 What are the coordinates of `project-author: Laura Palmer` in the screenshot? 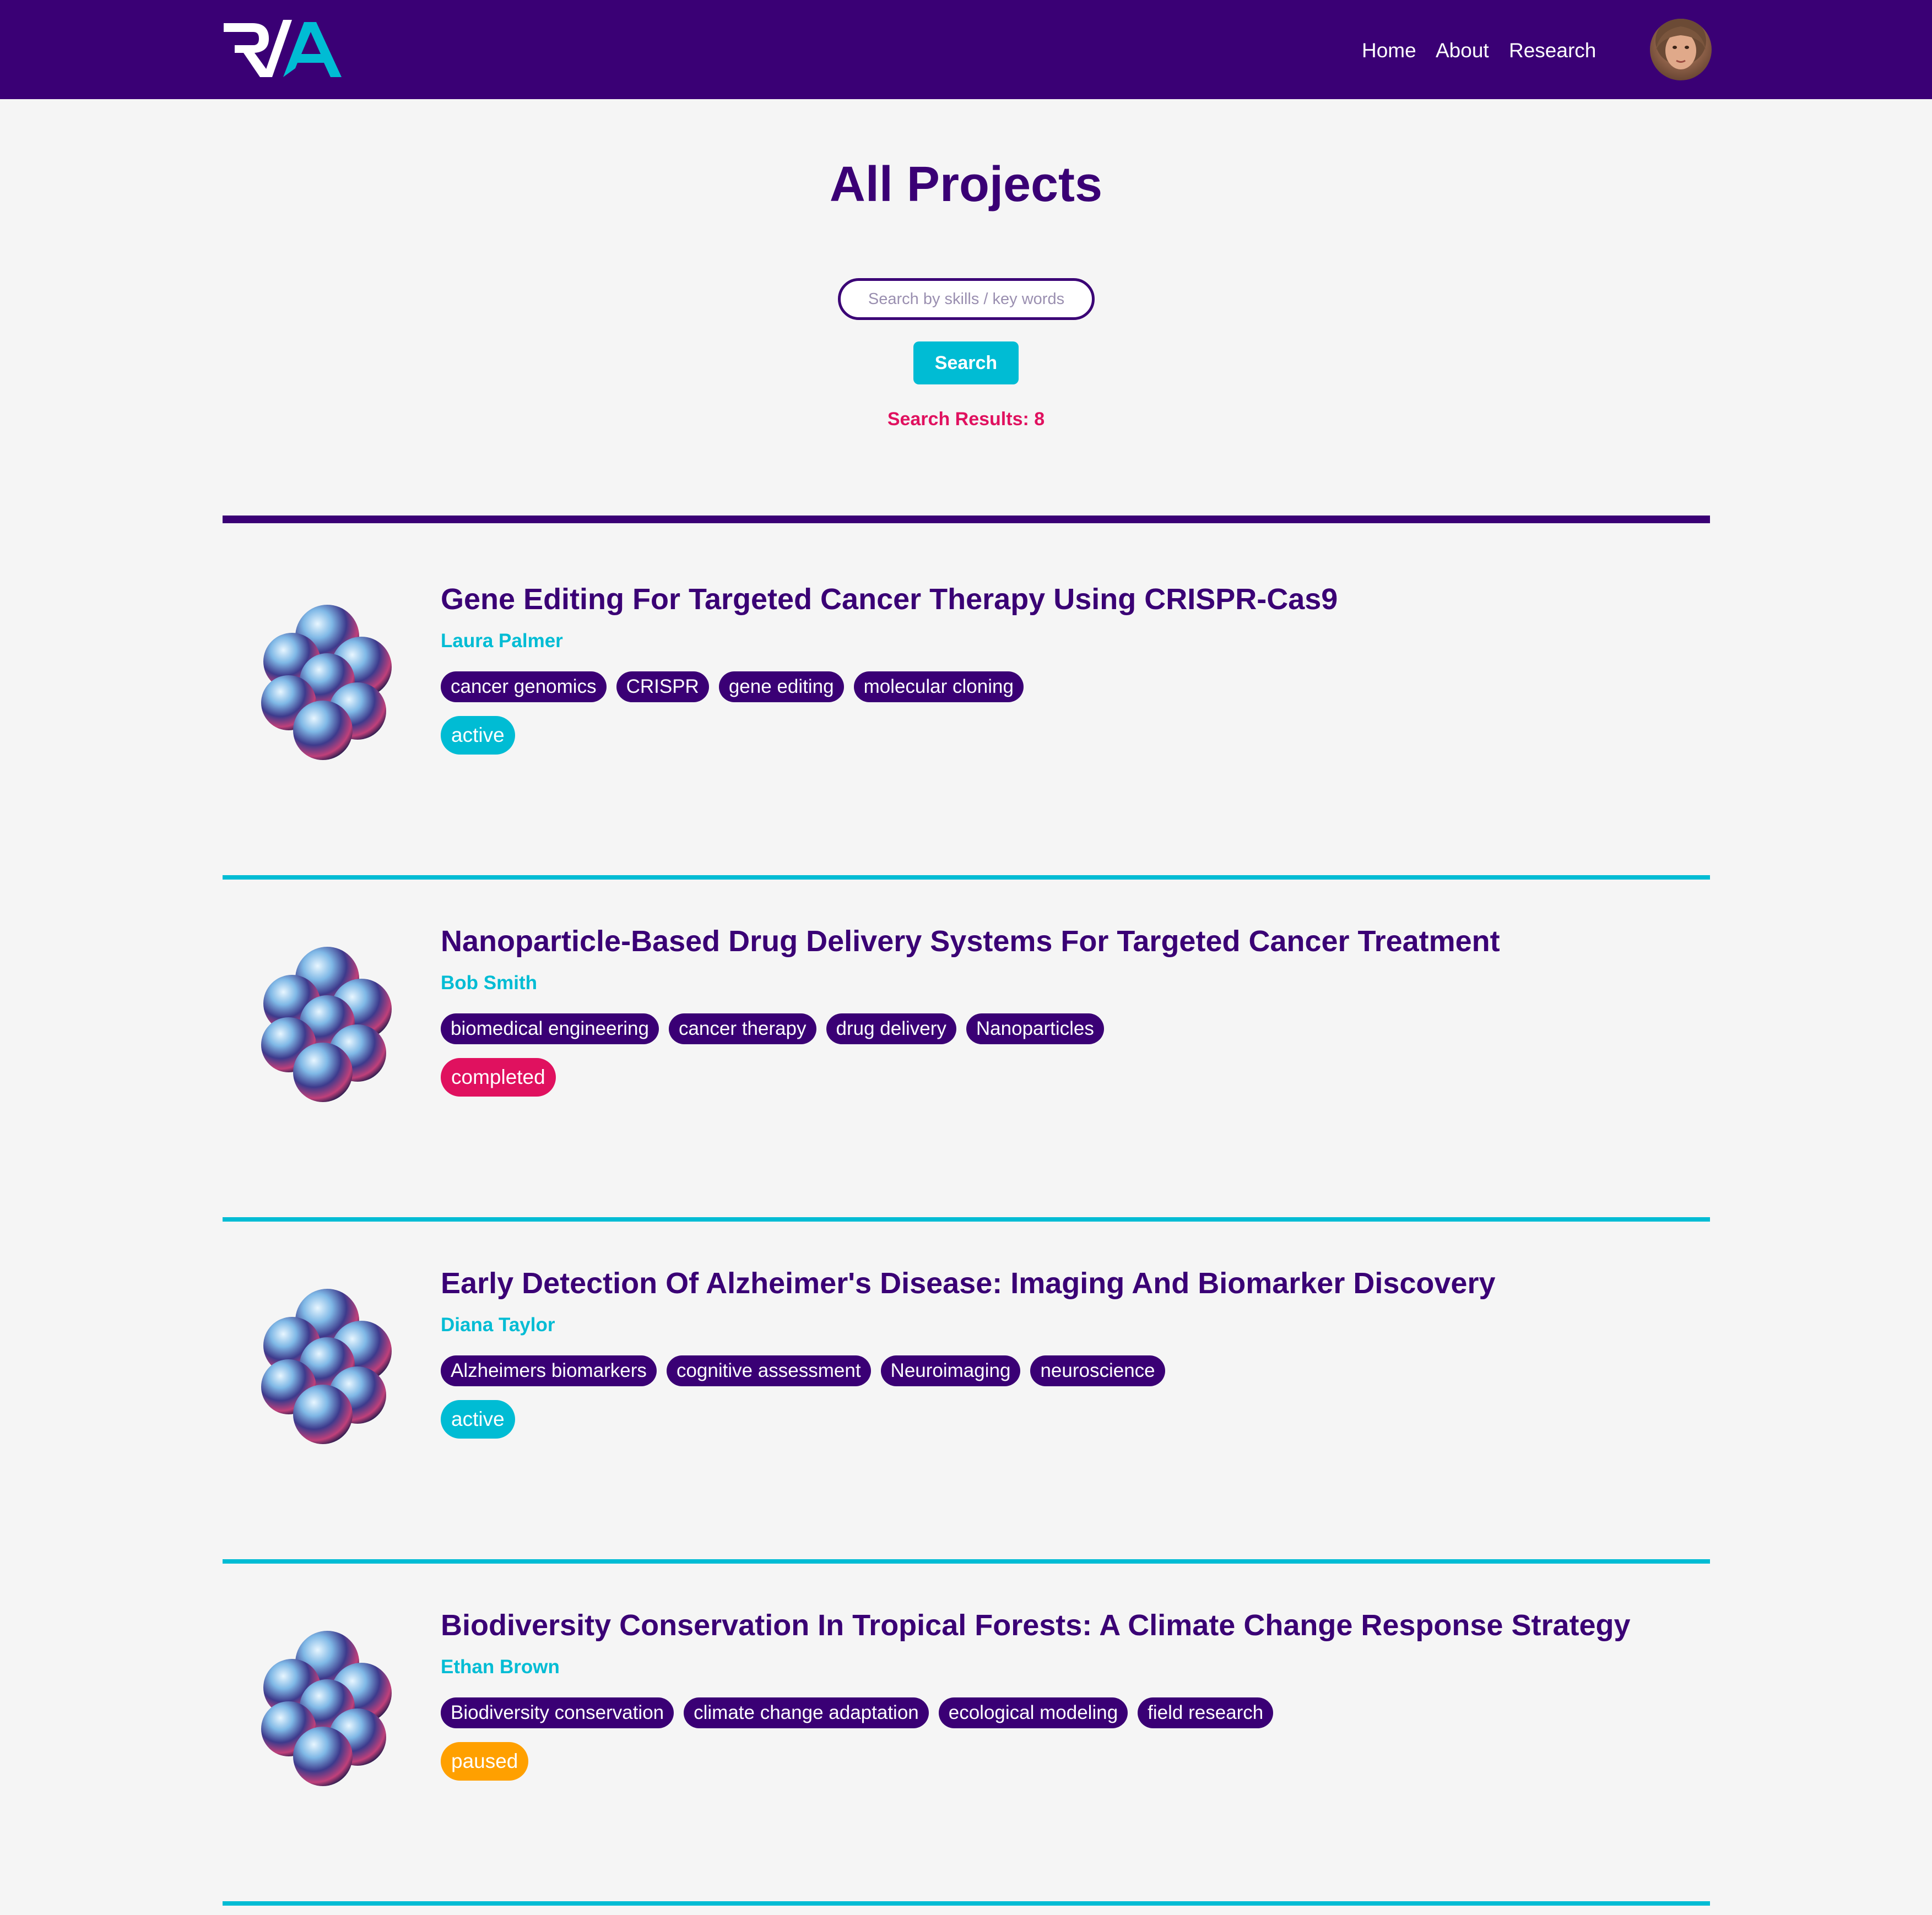 It's located at (502, 641).